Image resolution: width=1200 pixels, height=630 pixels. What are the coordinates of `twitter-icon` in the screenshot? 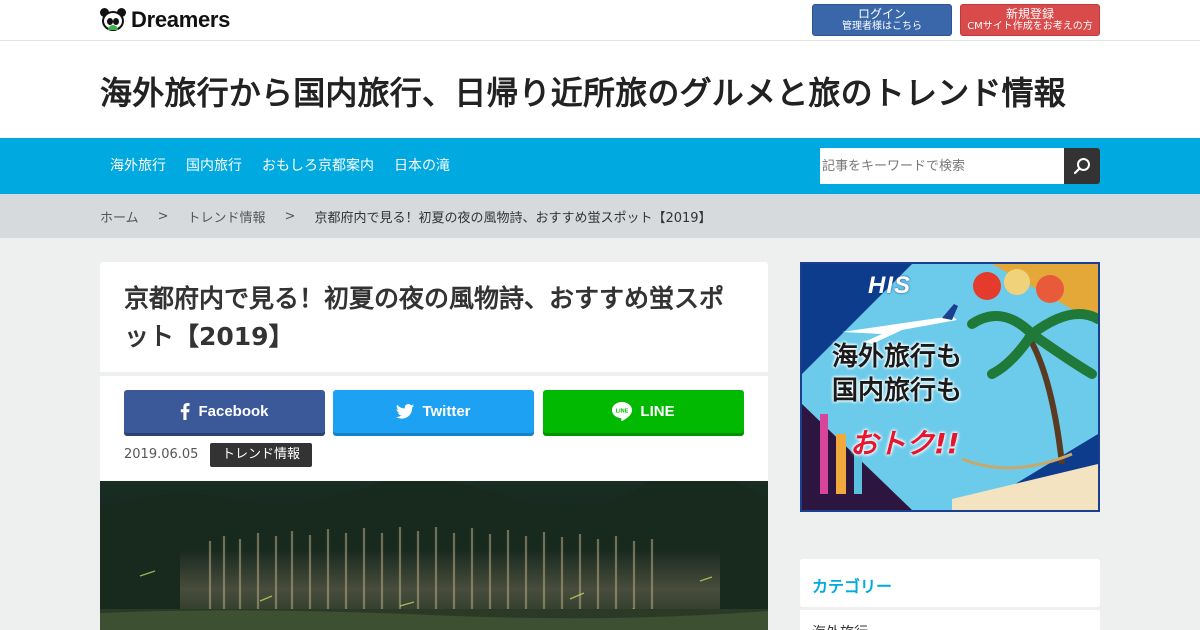 It's located at (405, 411).